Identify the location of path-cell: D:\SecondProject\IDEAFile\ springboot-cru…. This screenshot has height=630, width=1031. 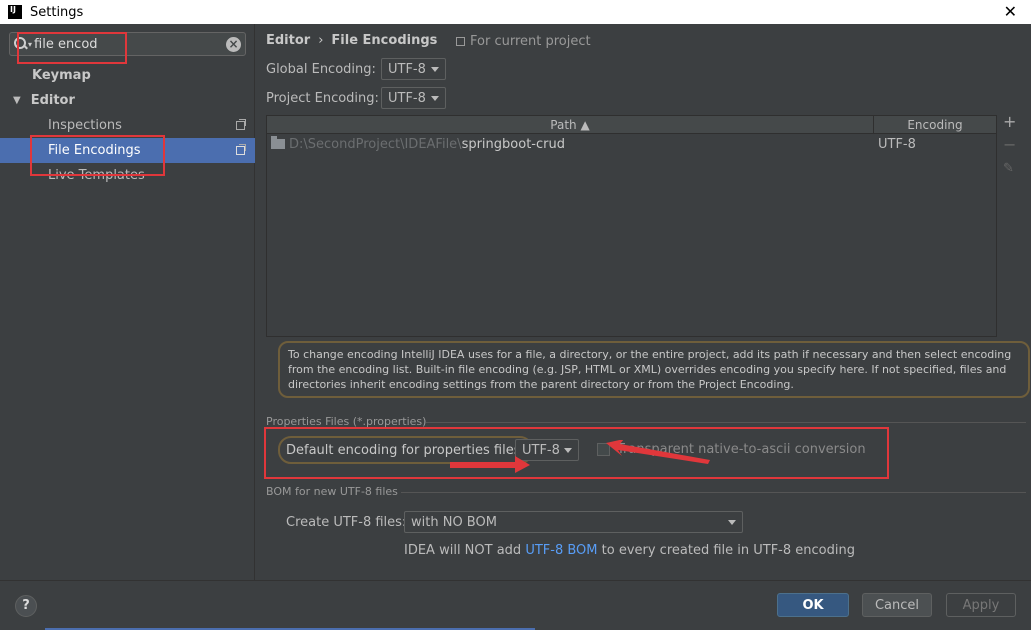
(570, 144).